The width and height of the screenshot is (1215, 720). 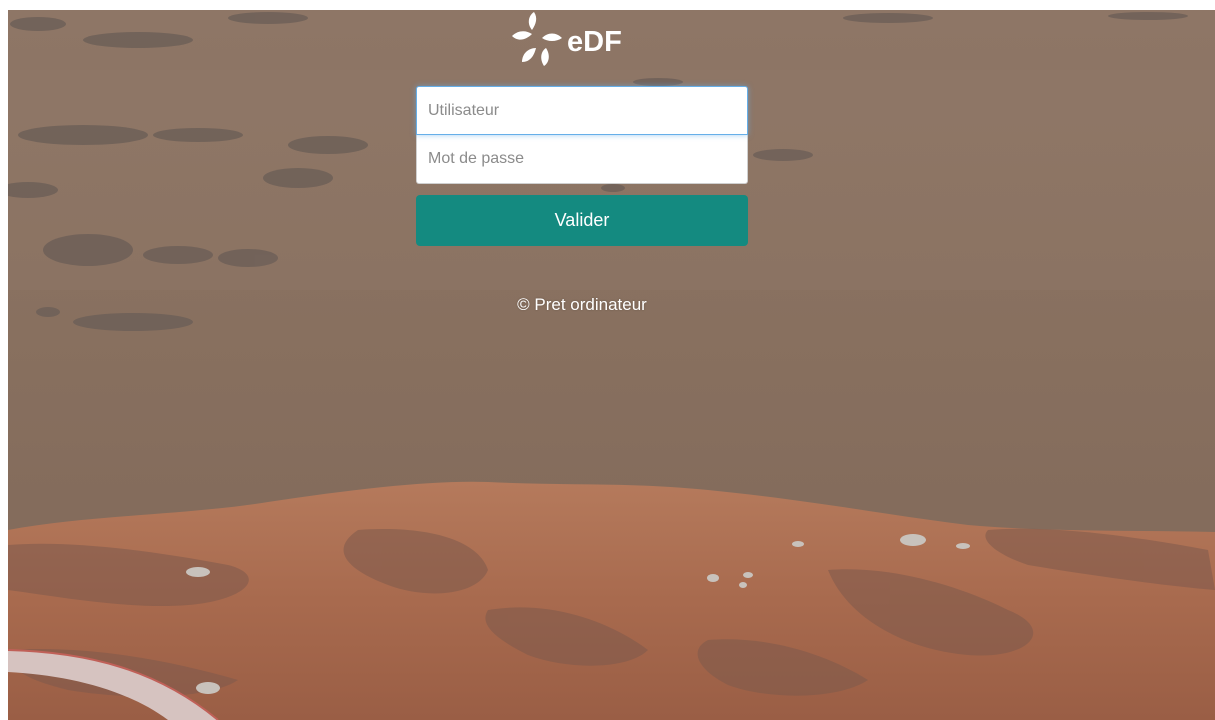 I want to click on login-form: Valider, so click(x=582, y=166).